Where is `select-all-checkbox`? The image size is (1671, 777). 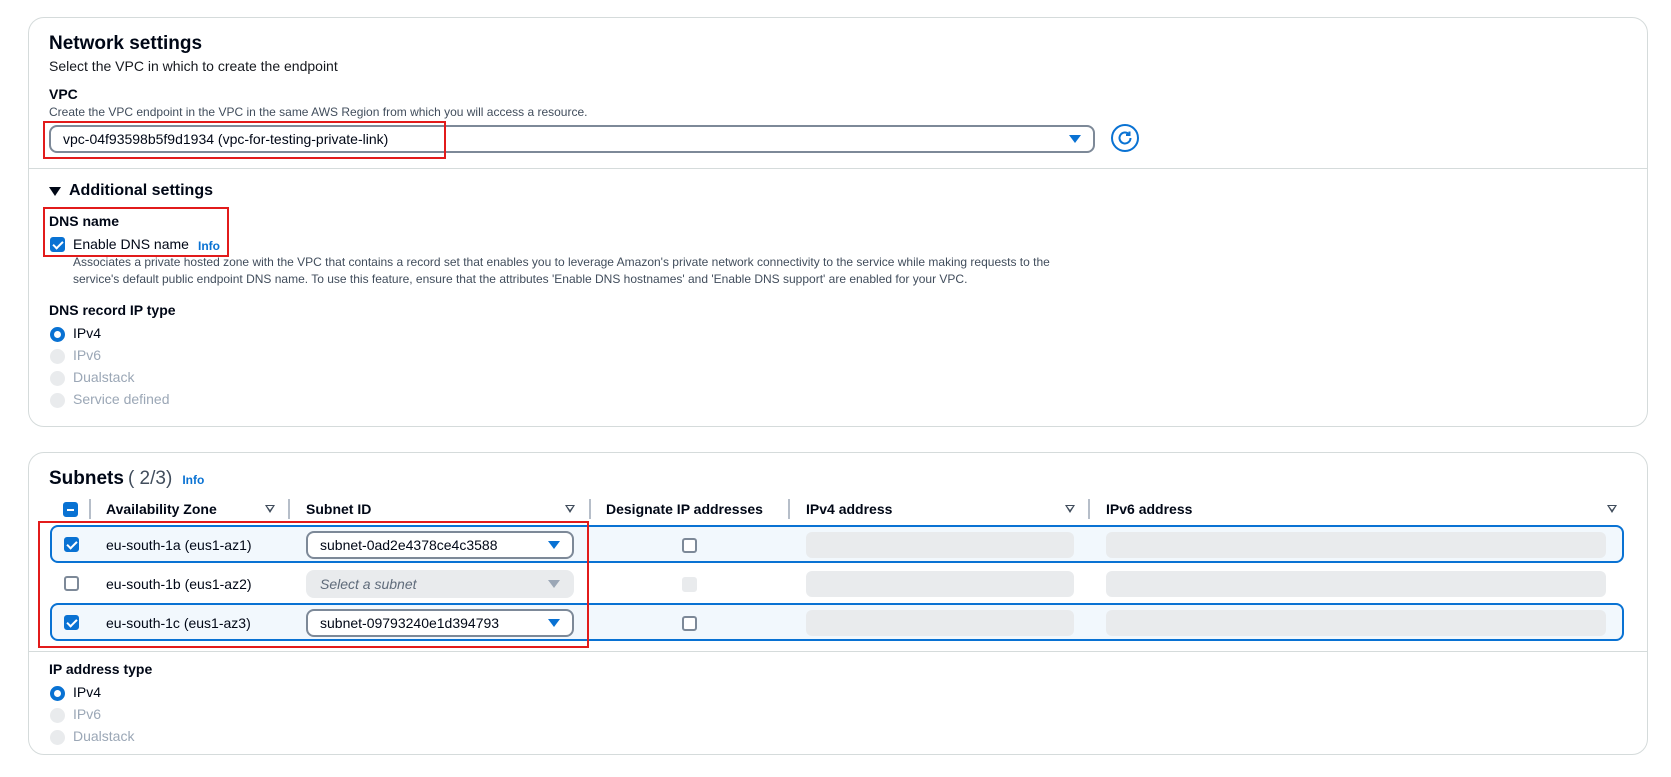
select-all-checkbox is located at coordinates (70, 509).